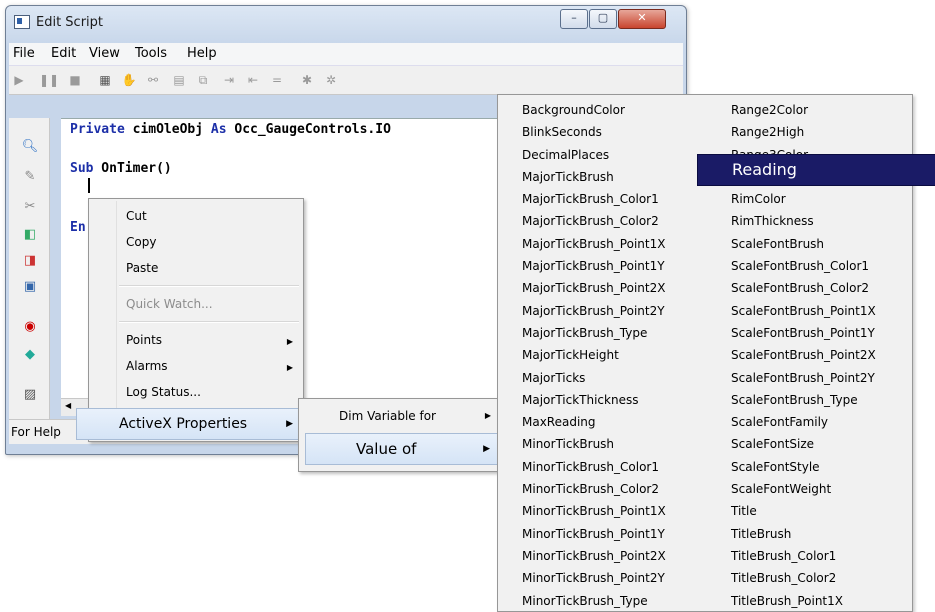 This screenshot has width=935, height=612. Describe the element at coordinates (147, 366) in the screenshot. I see `menu-alarms: Alarms` at that location.